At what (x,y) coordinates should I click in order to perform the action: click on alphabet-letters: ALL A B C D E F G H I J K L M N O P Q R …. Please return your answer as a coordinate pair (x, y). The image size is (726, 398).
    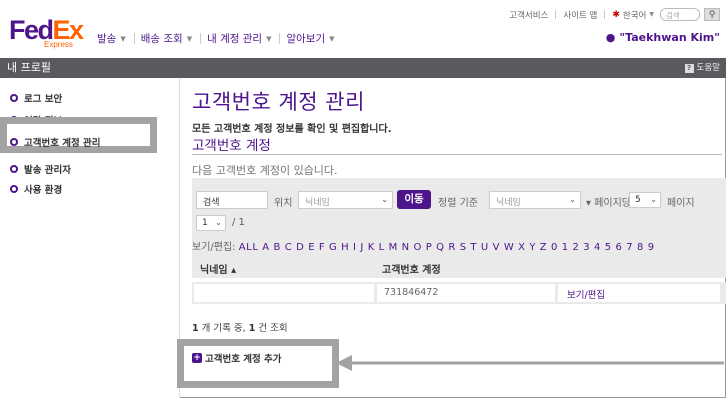
    Looking at the image, I should click on (447, 247).